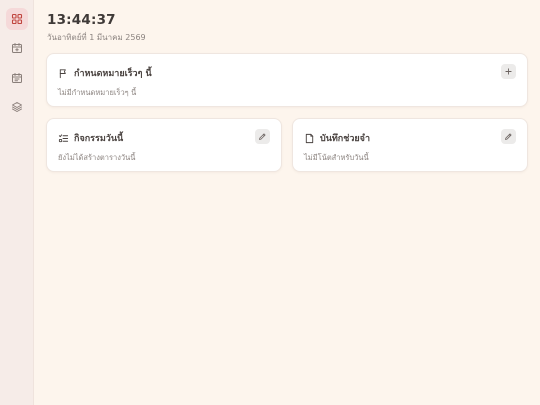  I want to click on calendar-plus-icon, so click(17, 48).